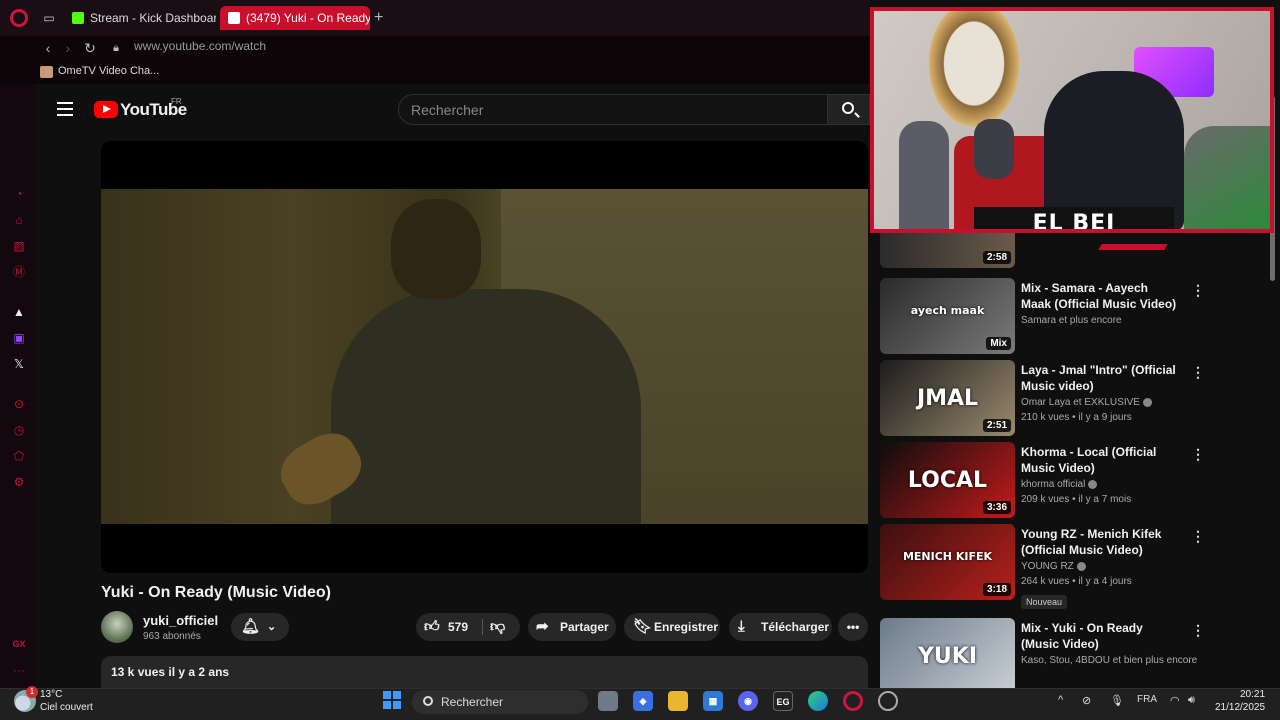 Image resolution: width=1280 pixels, height=720 pixels. Describe the element at coordinates (19, 670) in the screenshot. I see `more-dots-icon: ···` at that location.